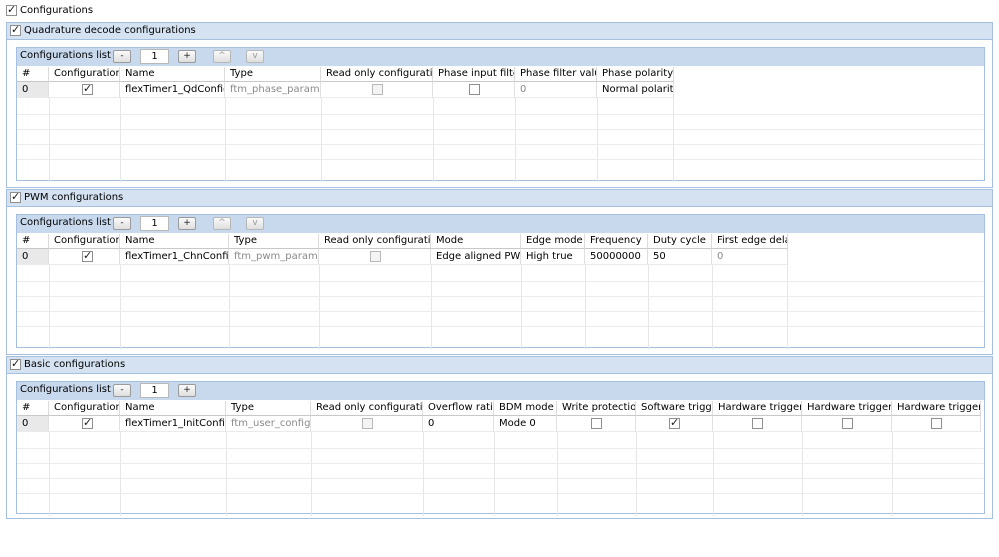 Image resolution: width=999 pixels, height=557 pixels. I want to click on name-cell: flexTimer1_QdConfig0, so click(172, 90).